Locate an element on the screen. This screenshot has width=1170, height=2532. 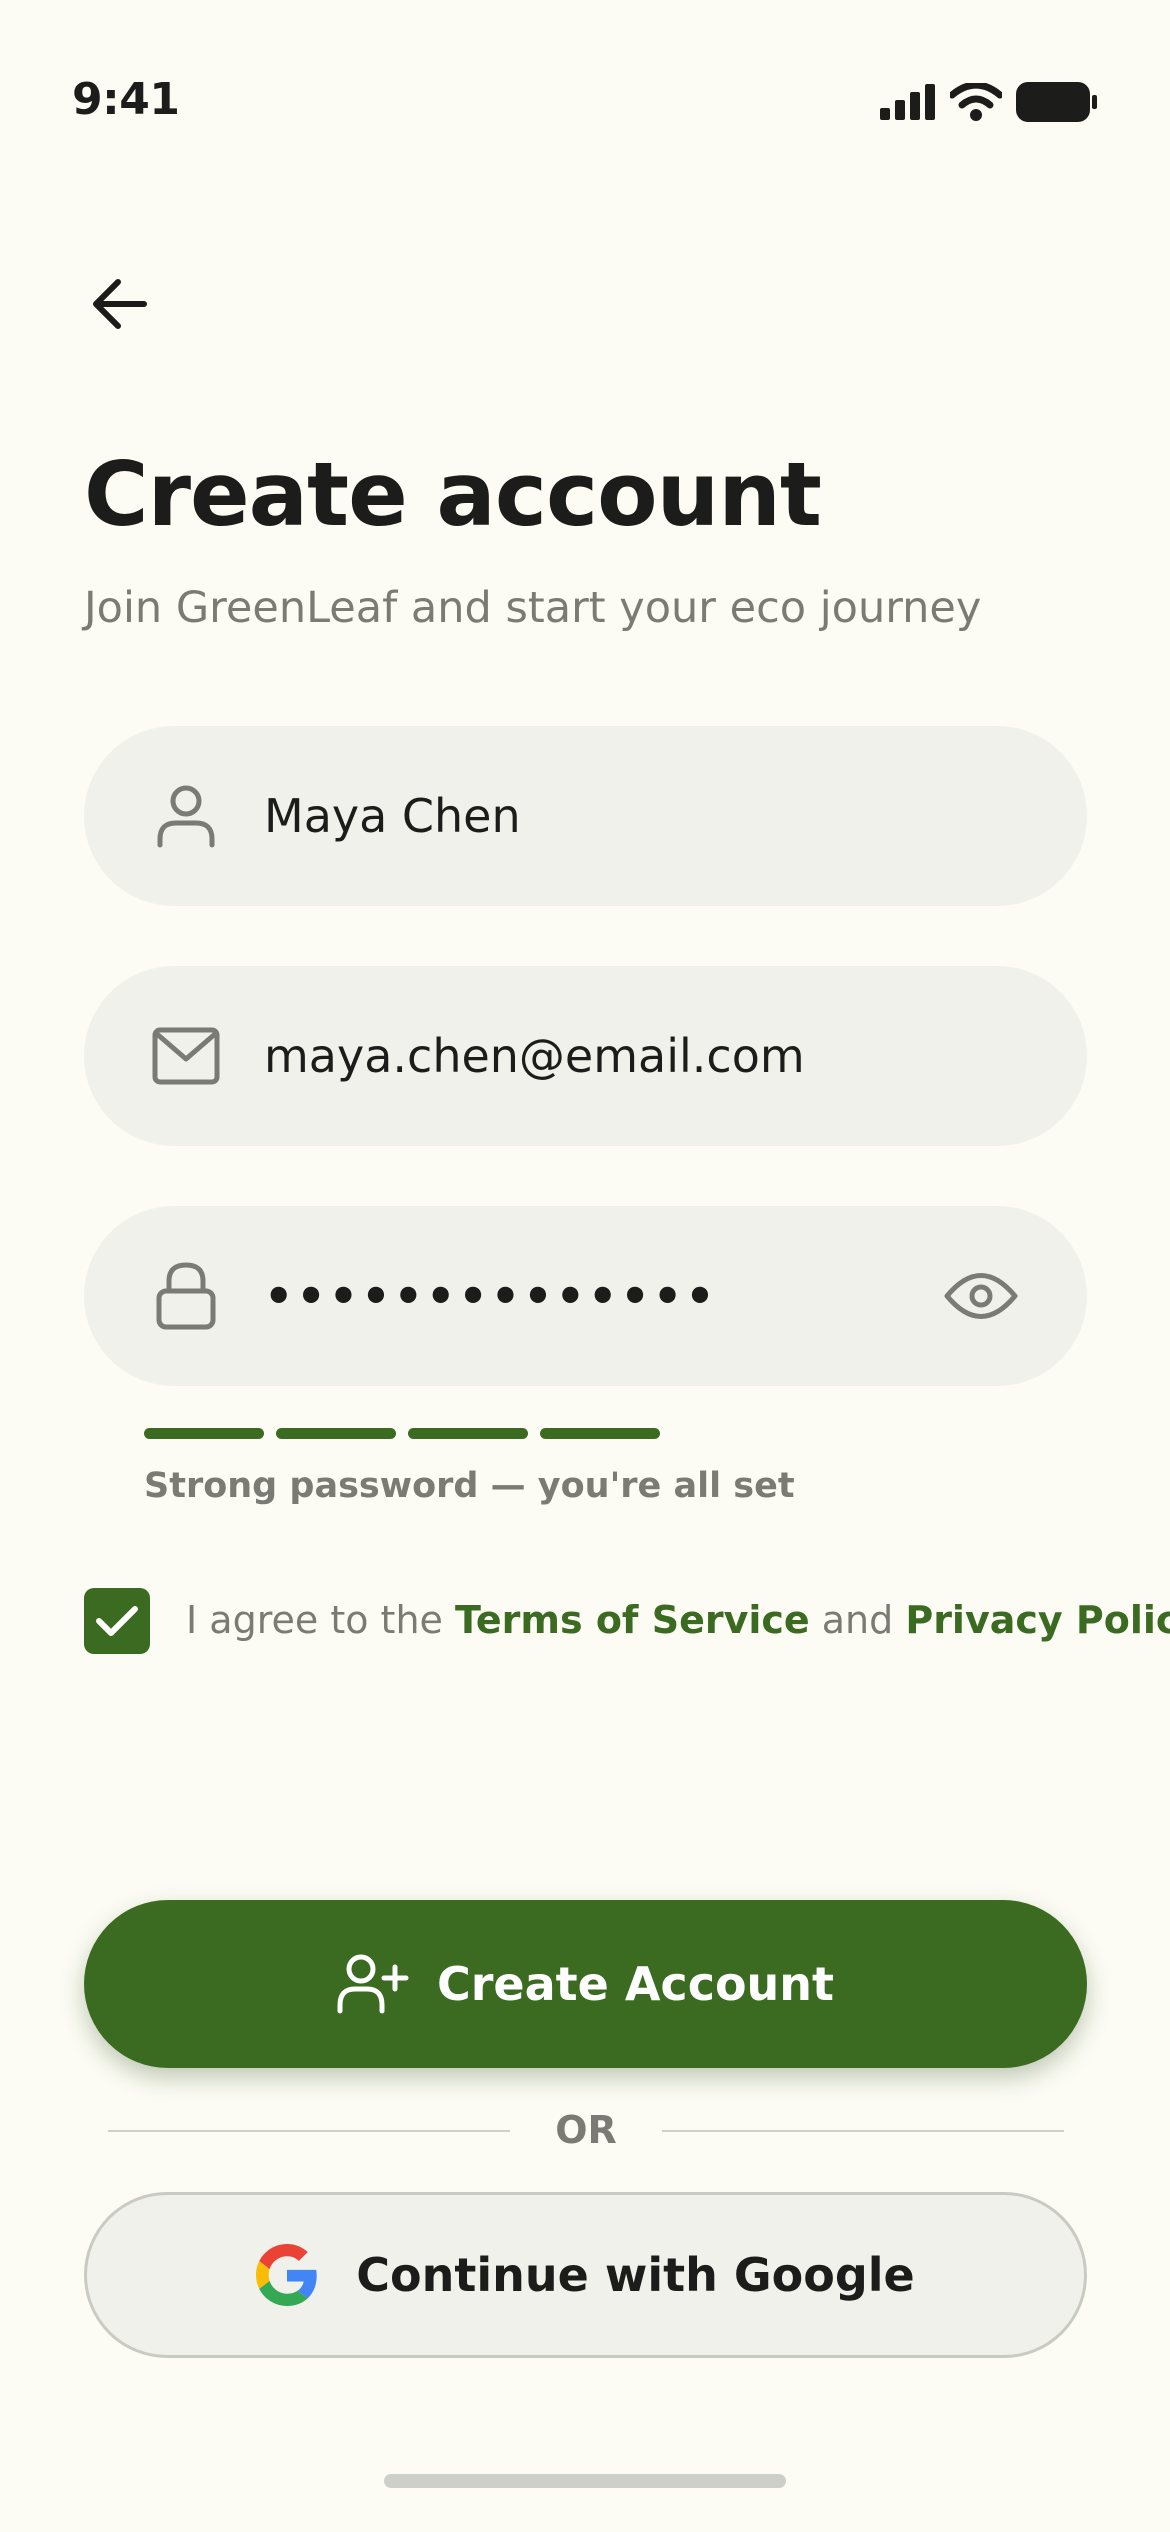
email-field: maya.chen@email.com is located at coordinates (585, 1056).